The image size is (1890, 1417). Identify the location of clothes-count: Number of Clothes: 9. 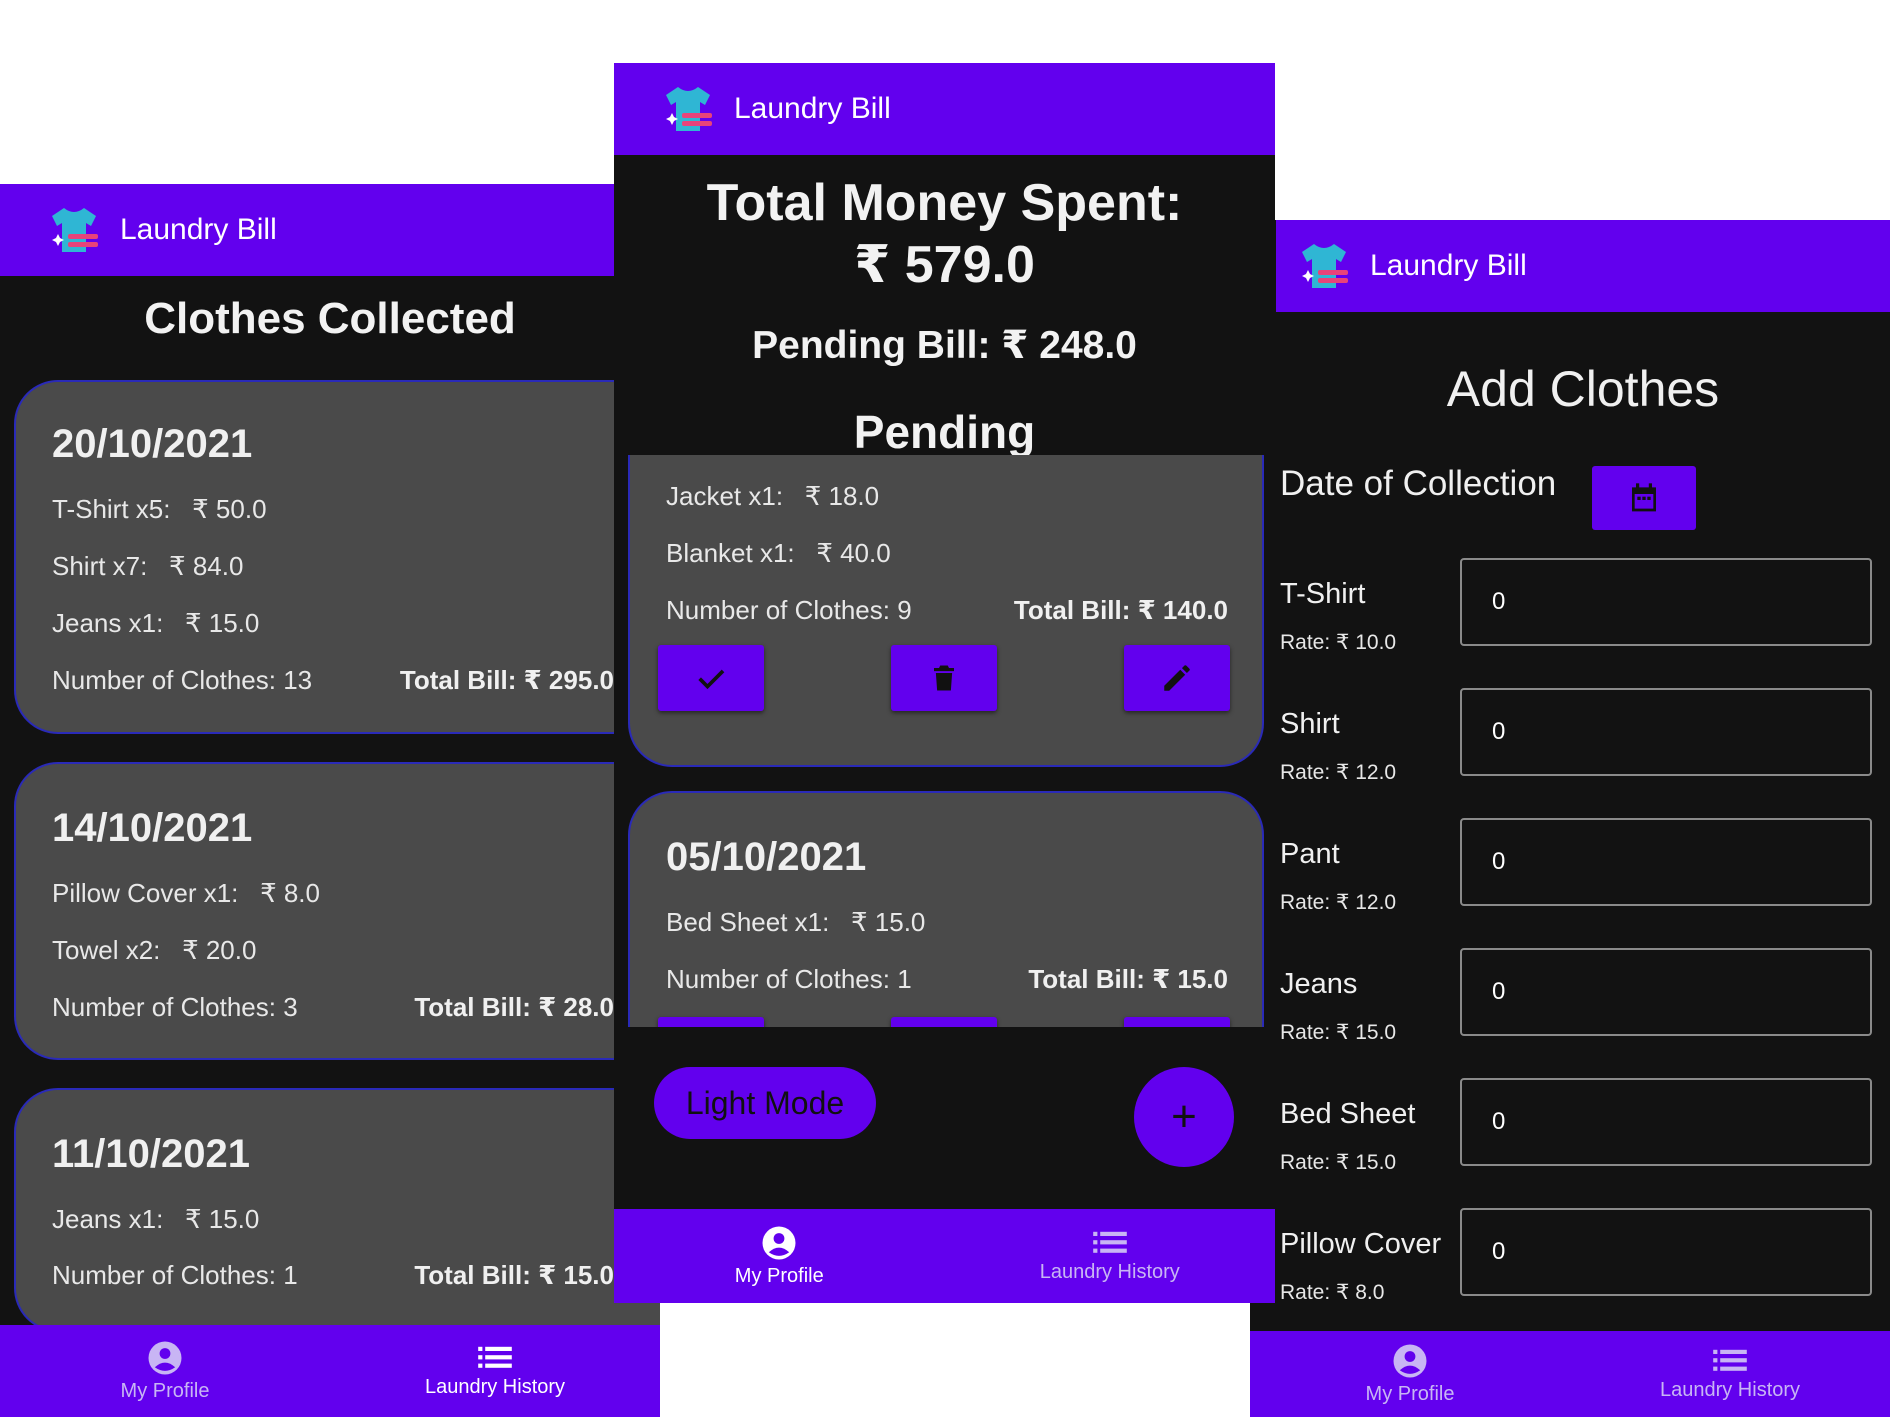
(789, 610).